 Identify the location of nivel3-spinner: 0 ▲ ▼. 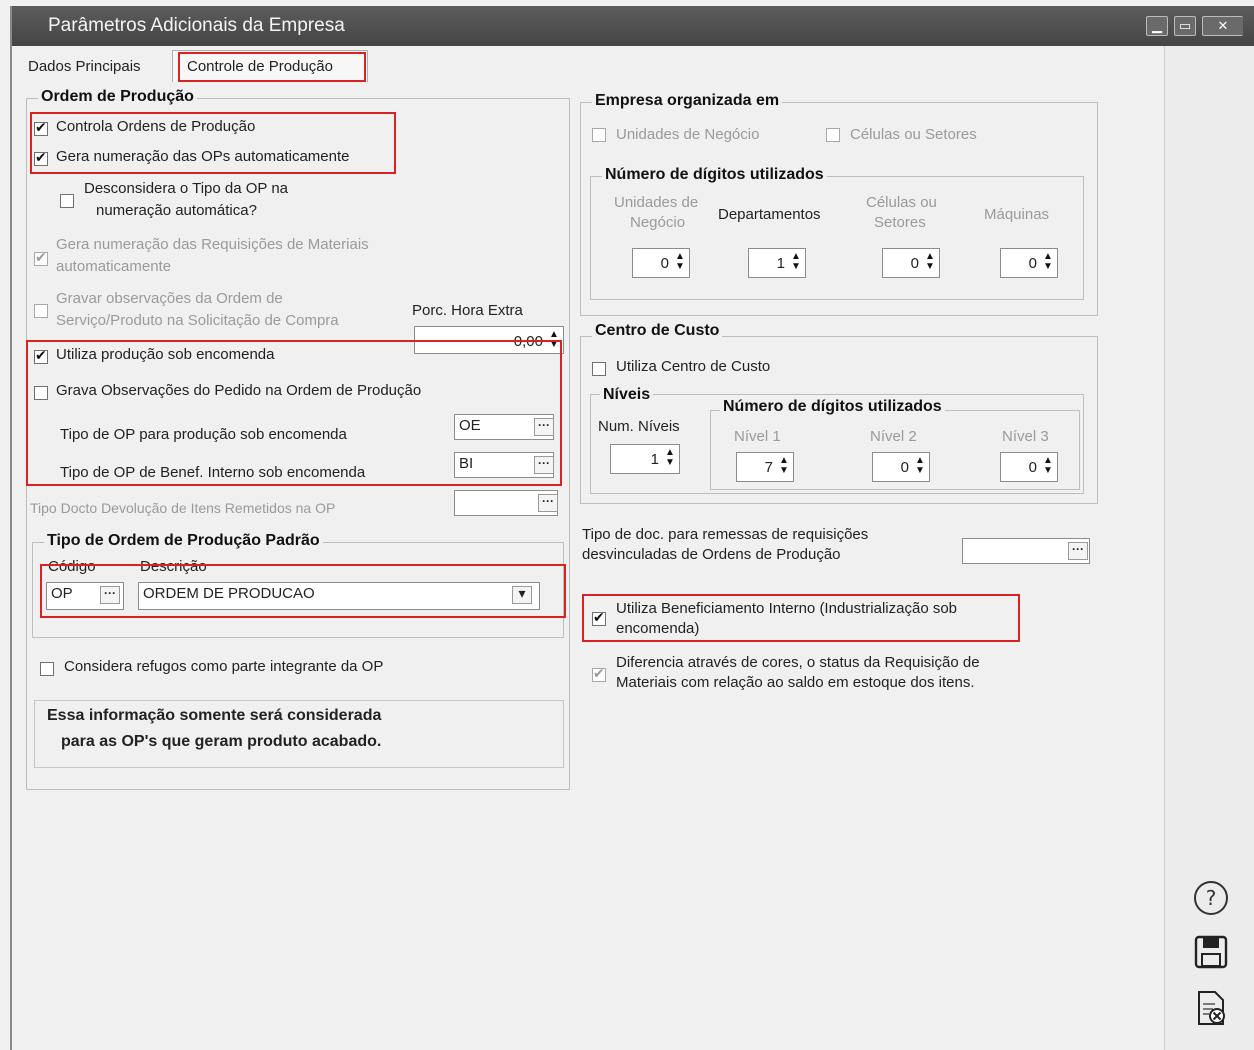
(1029, 467).